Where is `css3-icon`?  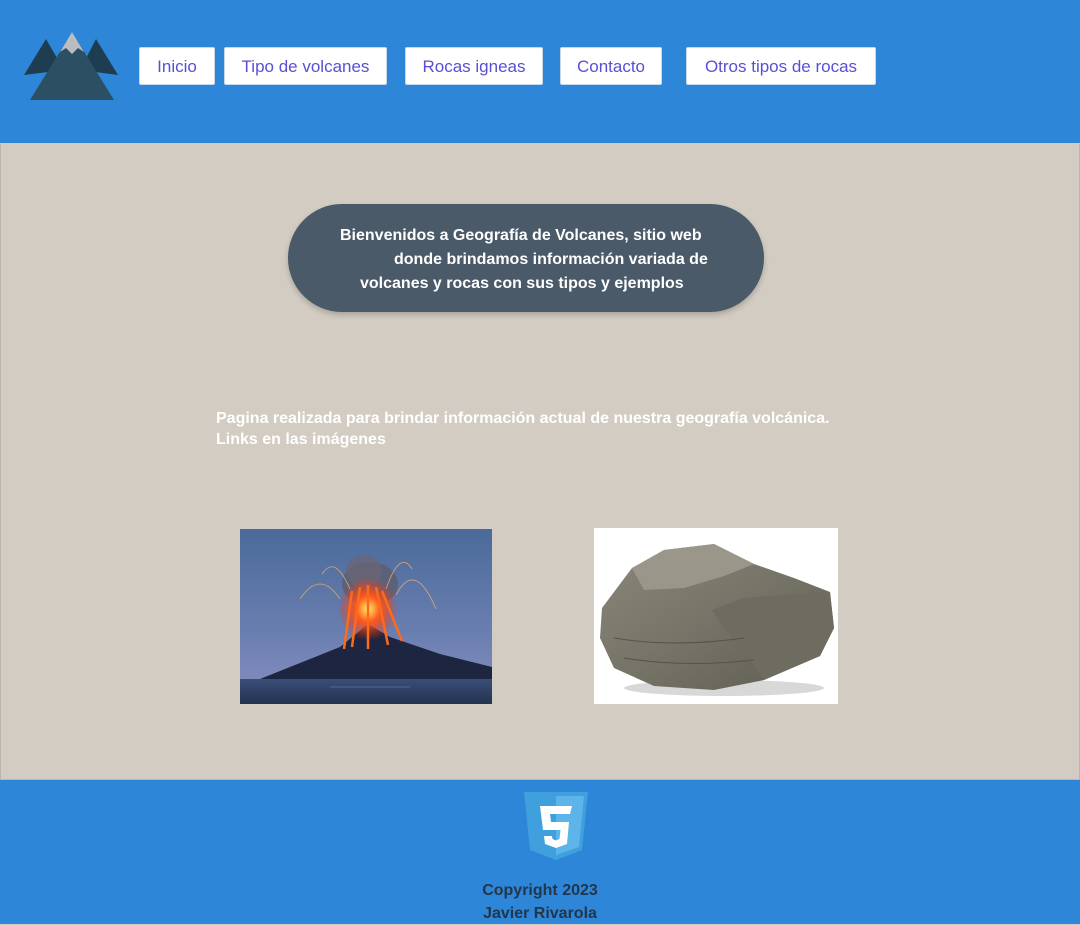 css3-icon is located at coordinates (556, 827).